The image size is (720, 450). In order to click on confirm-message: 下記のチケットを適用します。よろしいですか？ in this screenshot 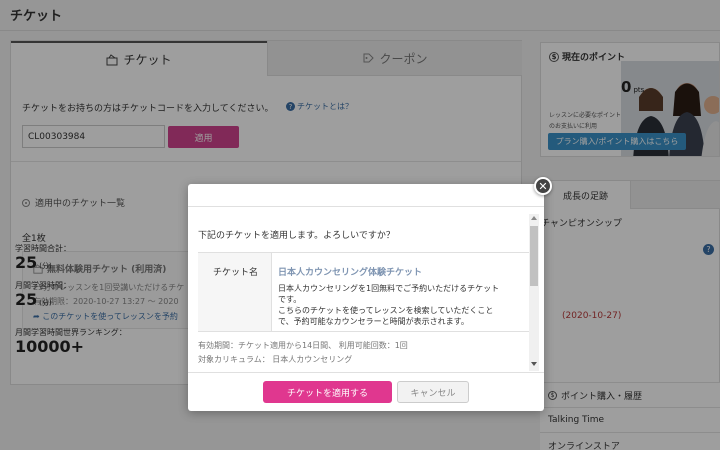, I will do `click(296, 236)`.